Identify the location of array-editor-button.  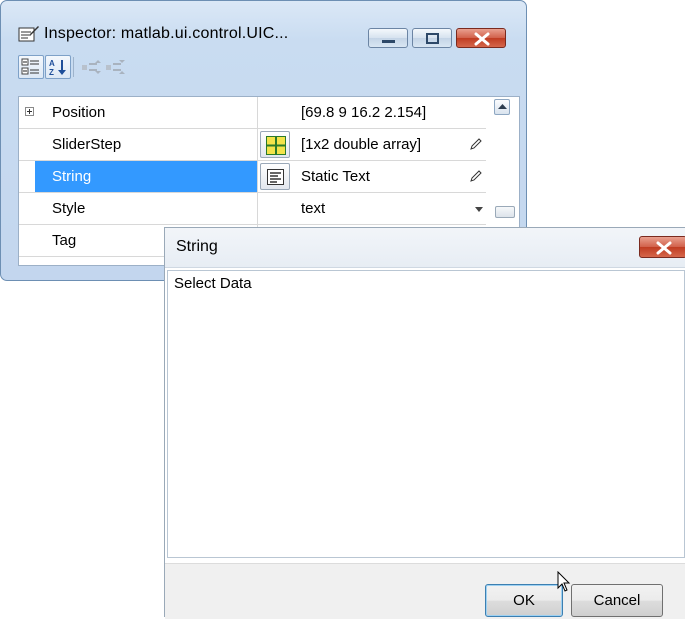
(275, 144).